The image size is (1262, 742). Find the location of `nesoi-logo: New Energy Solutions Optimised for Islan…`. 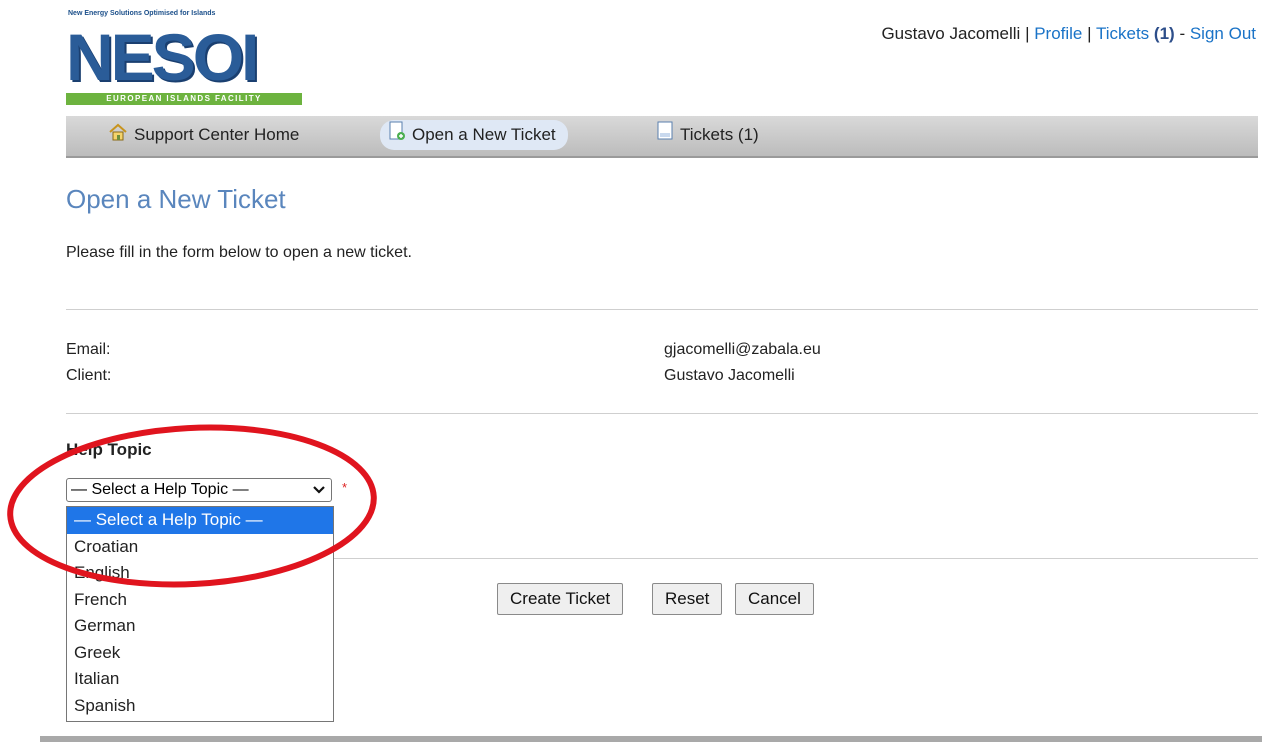

nesoi-logo: New Energy Solutions Optimised for Islan… is located at coordinates (186, 59).